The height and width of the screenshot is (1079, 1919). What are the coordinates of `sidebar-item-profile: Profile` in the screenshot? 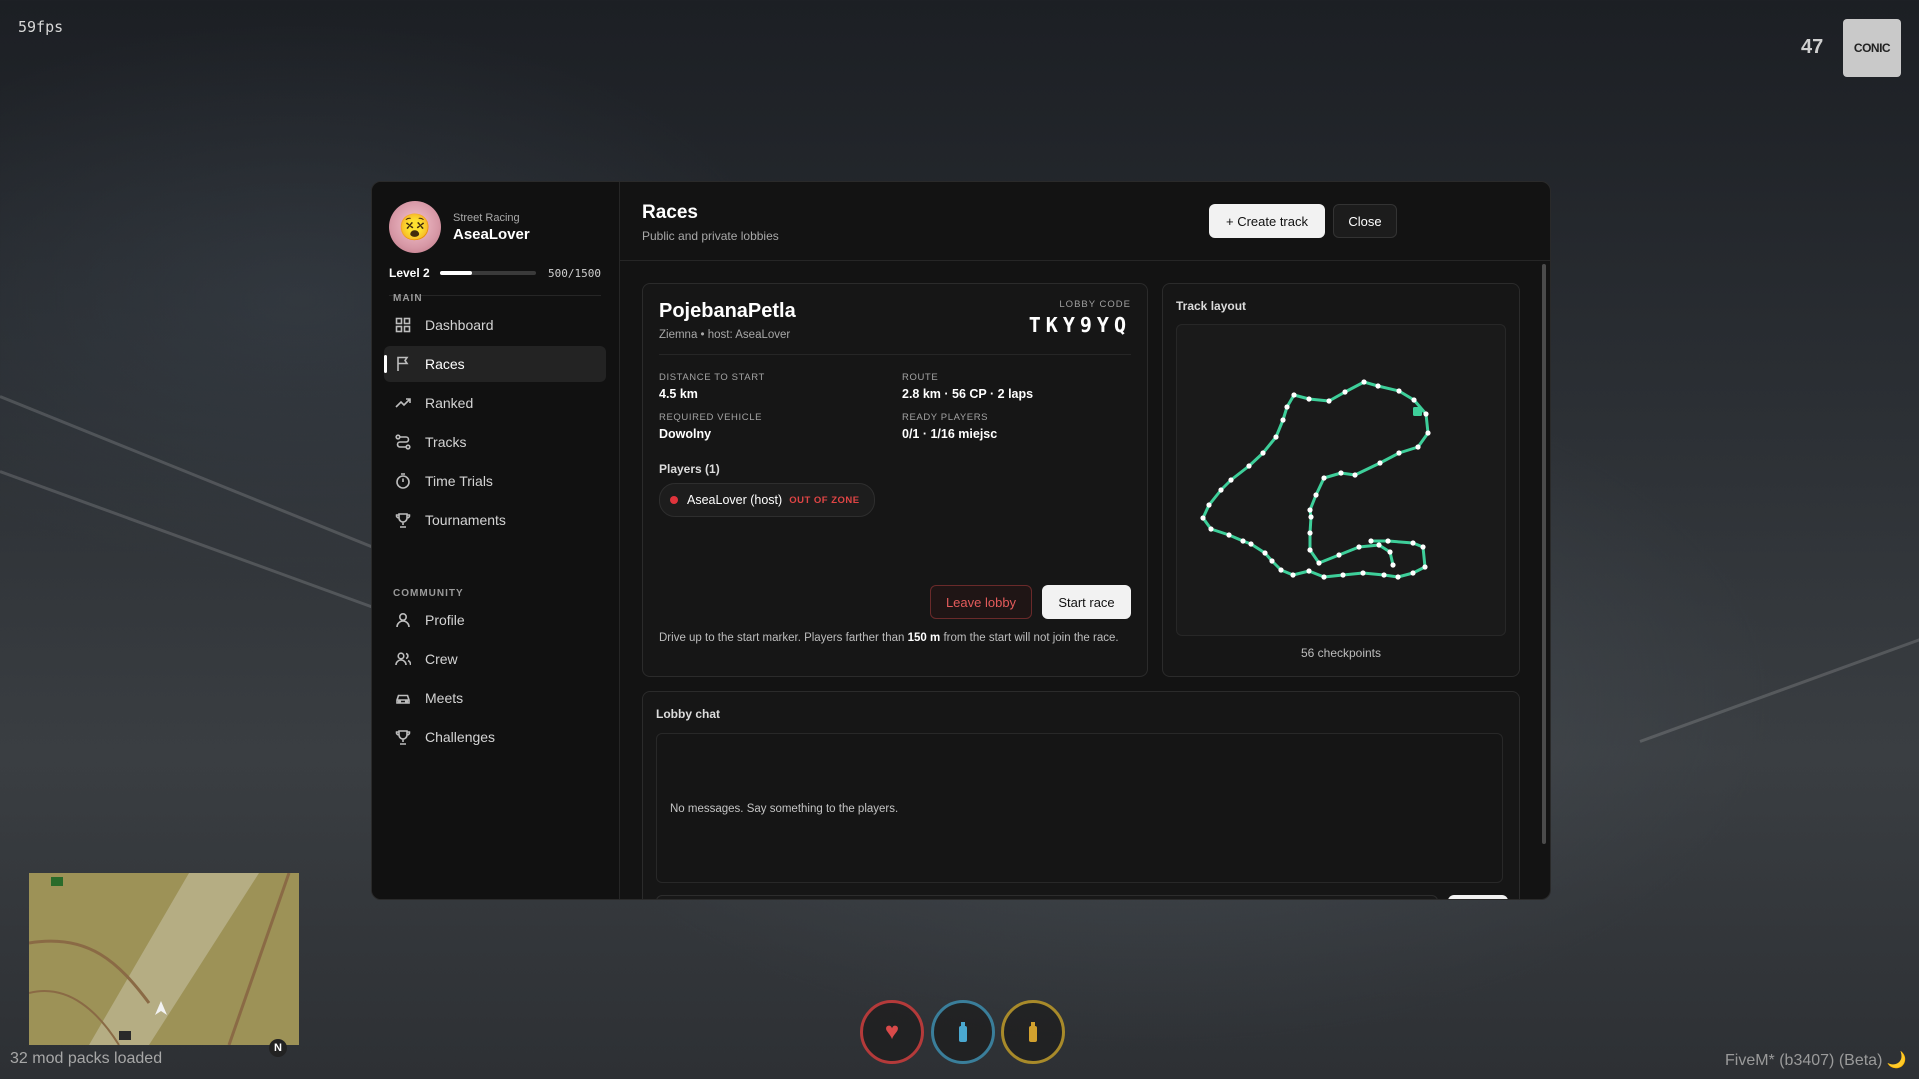 It's located at (495, 620).